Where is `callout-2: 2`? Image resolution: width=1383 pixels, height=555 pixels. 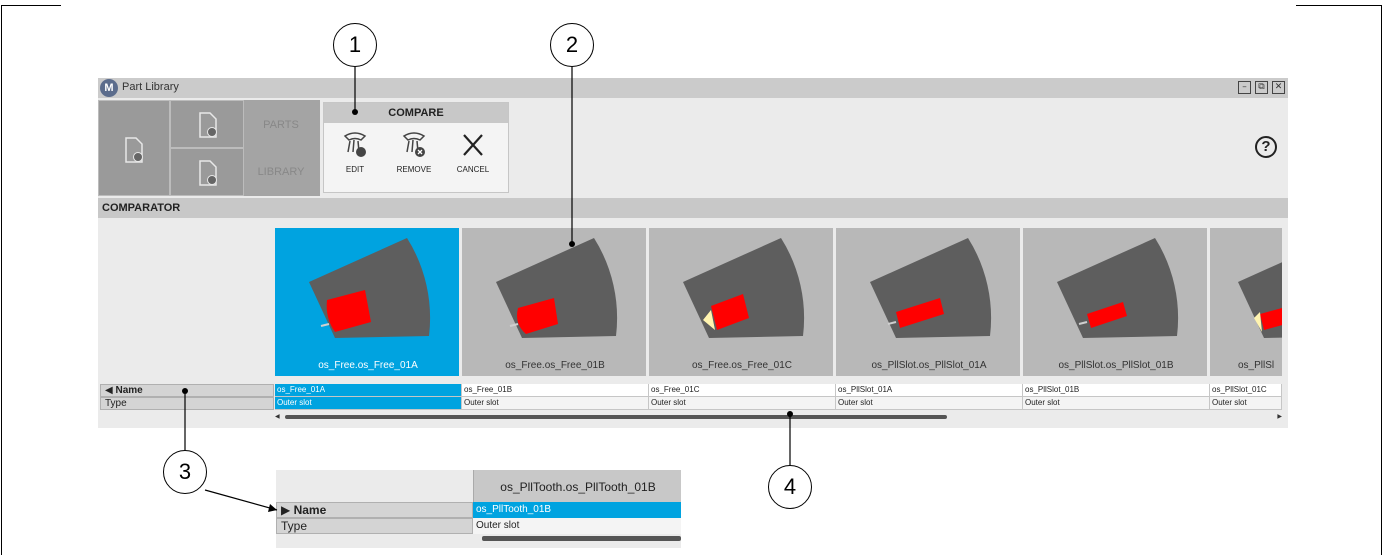
callout-2: 2 is located at coordinates (572, 45).